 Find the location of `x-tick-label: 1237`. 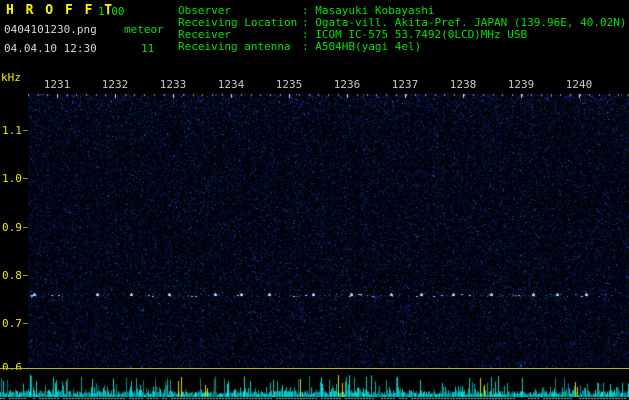

x-tick-label: 1237 is located at coordinates (405, 84).